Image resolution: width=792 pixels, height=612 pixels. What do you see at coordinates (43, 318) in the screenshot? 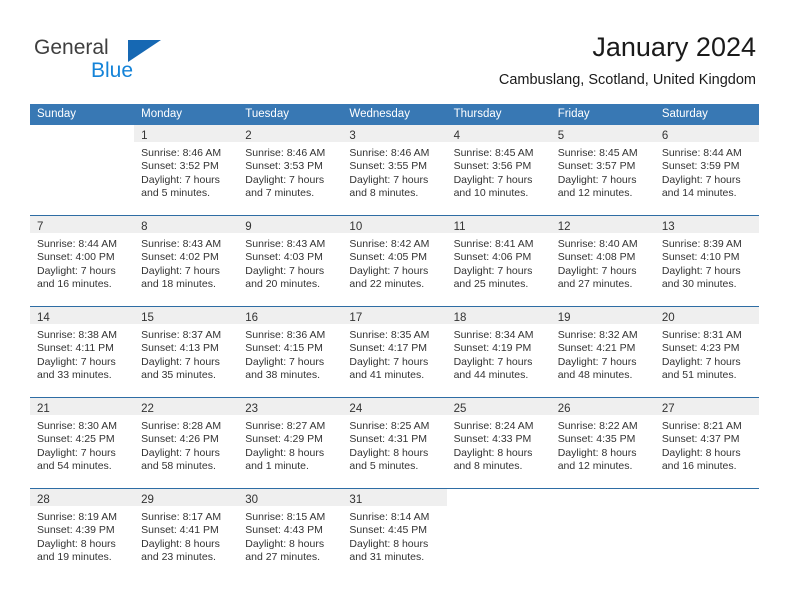
I see `day-number: 14` at bounding box center [43, 318].